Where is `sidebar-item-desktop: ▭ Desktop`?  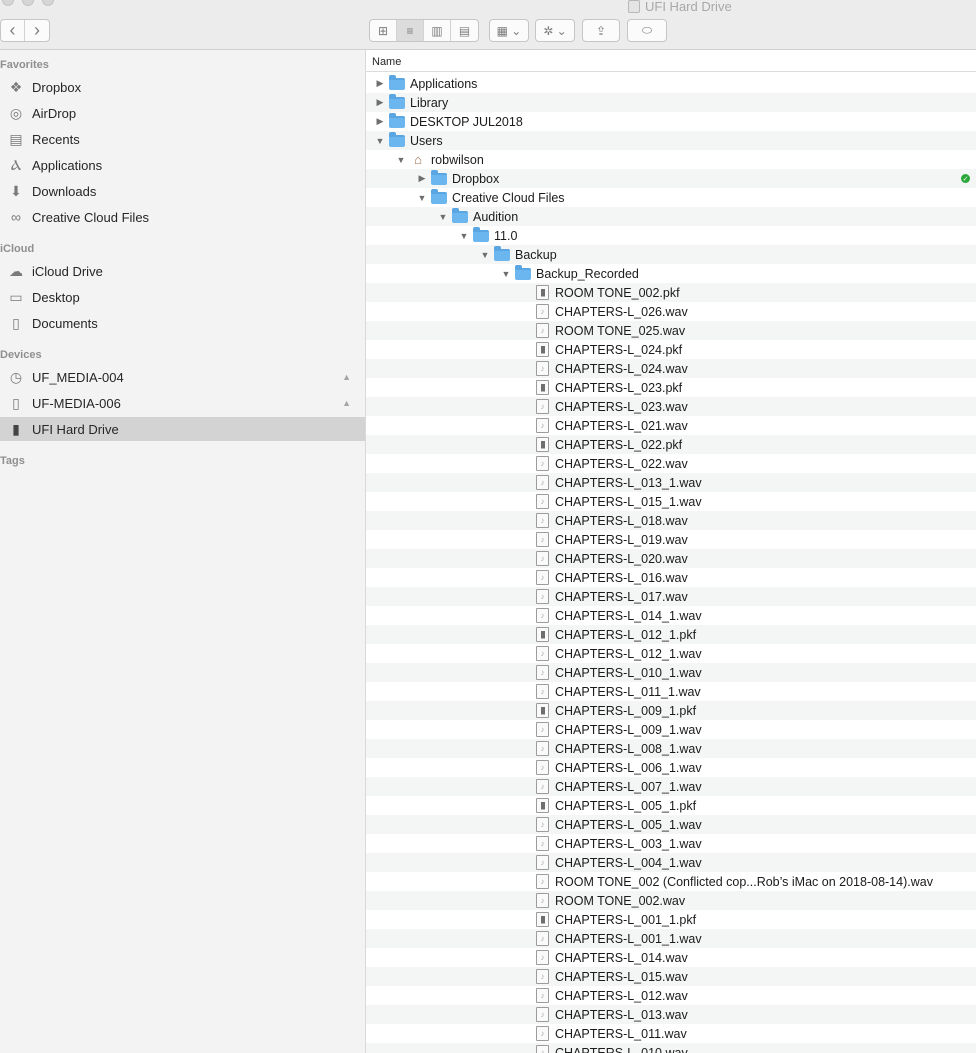 sidebar-item-desktop: ▭ Desktop is located at coordinates (182, 297).